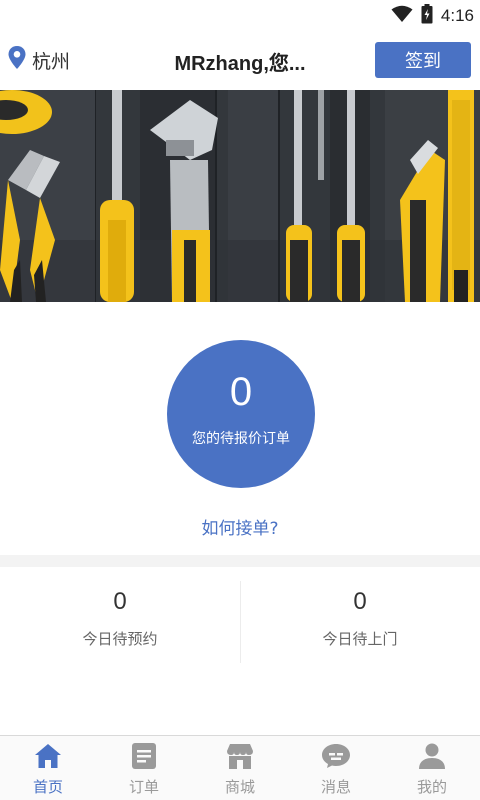 This screenshot has height=800, width=480. Describe the element at coordinates (423, 60) in the screenshot. I see `signin-button: 签到` at that location.